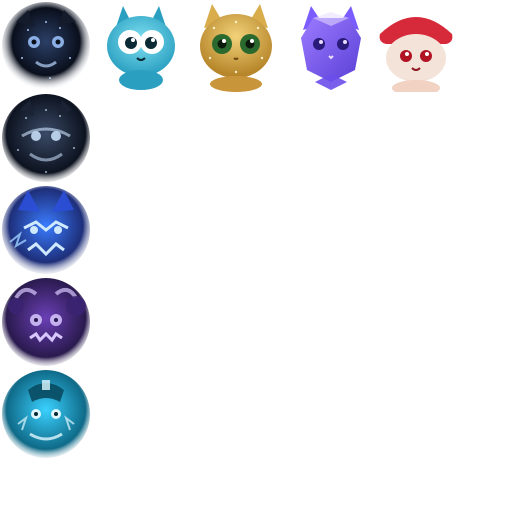  What do you see at coordinates (236, 46) in the screenshot?
I see `golden-cat-avatar` at bounding box center [236, 46].